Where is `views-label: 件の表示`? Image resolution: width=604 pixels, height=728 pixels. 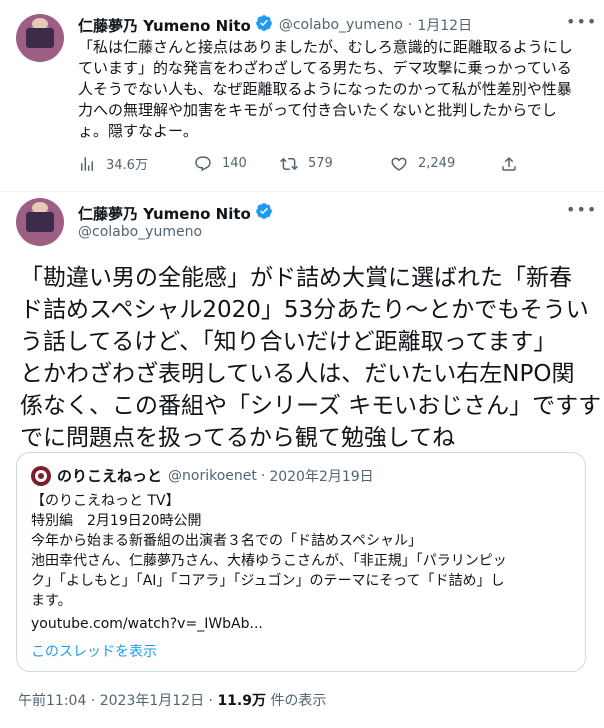
views-label: 件の表示 is located at coordinates (298, 701).